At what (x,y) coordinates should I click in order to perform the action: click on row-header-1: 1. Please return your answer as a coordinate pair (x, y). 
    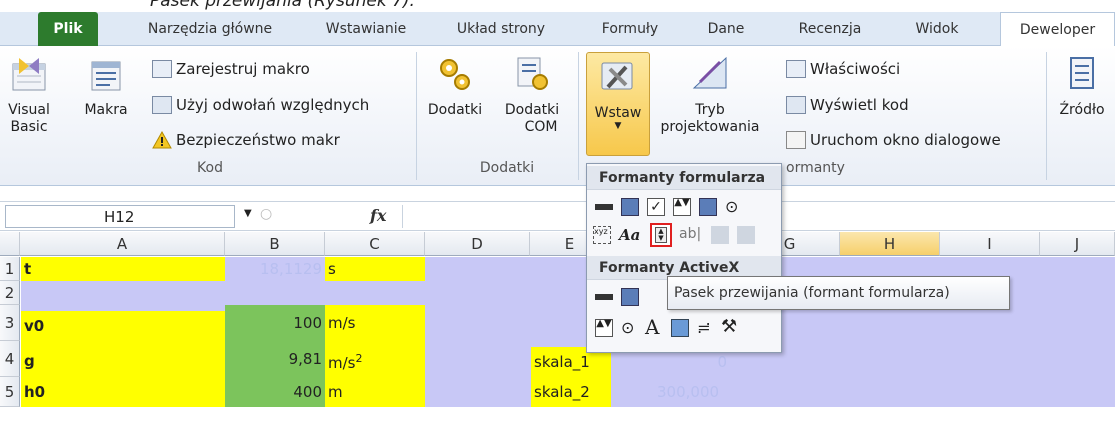
    Looking at the image, I should click on (10, 269).